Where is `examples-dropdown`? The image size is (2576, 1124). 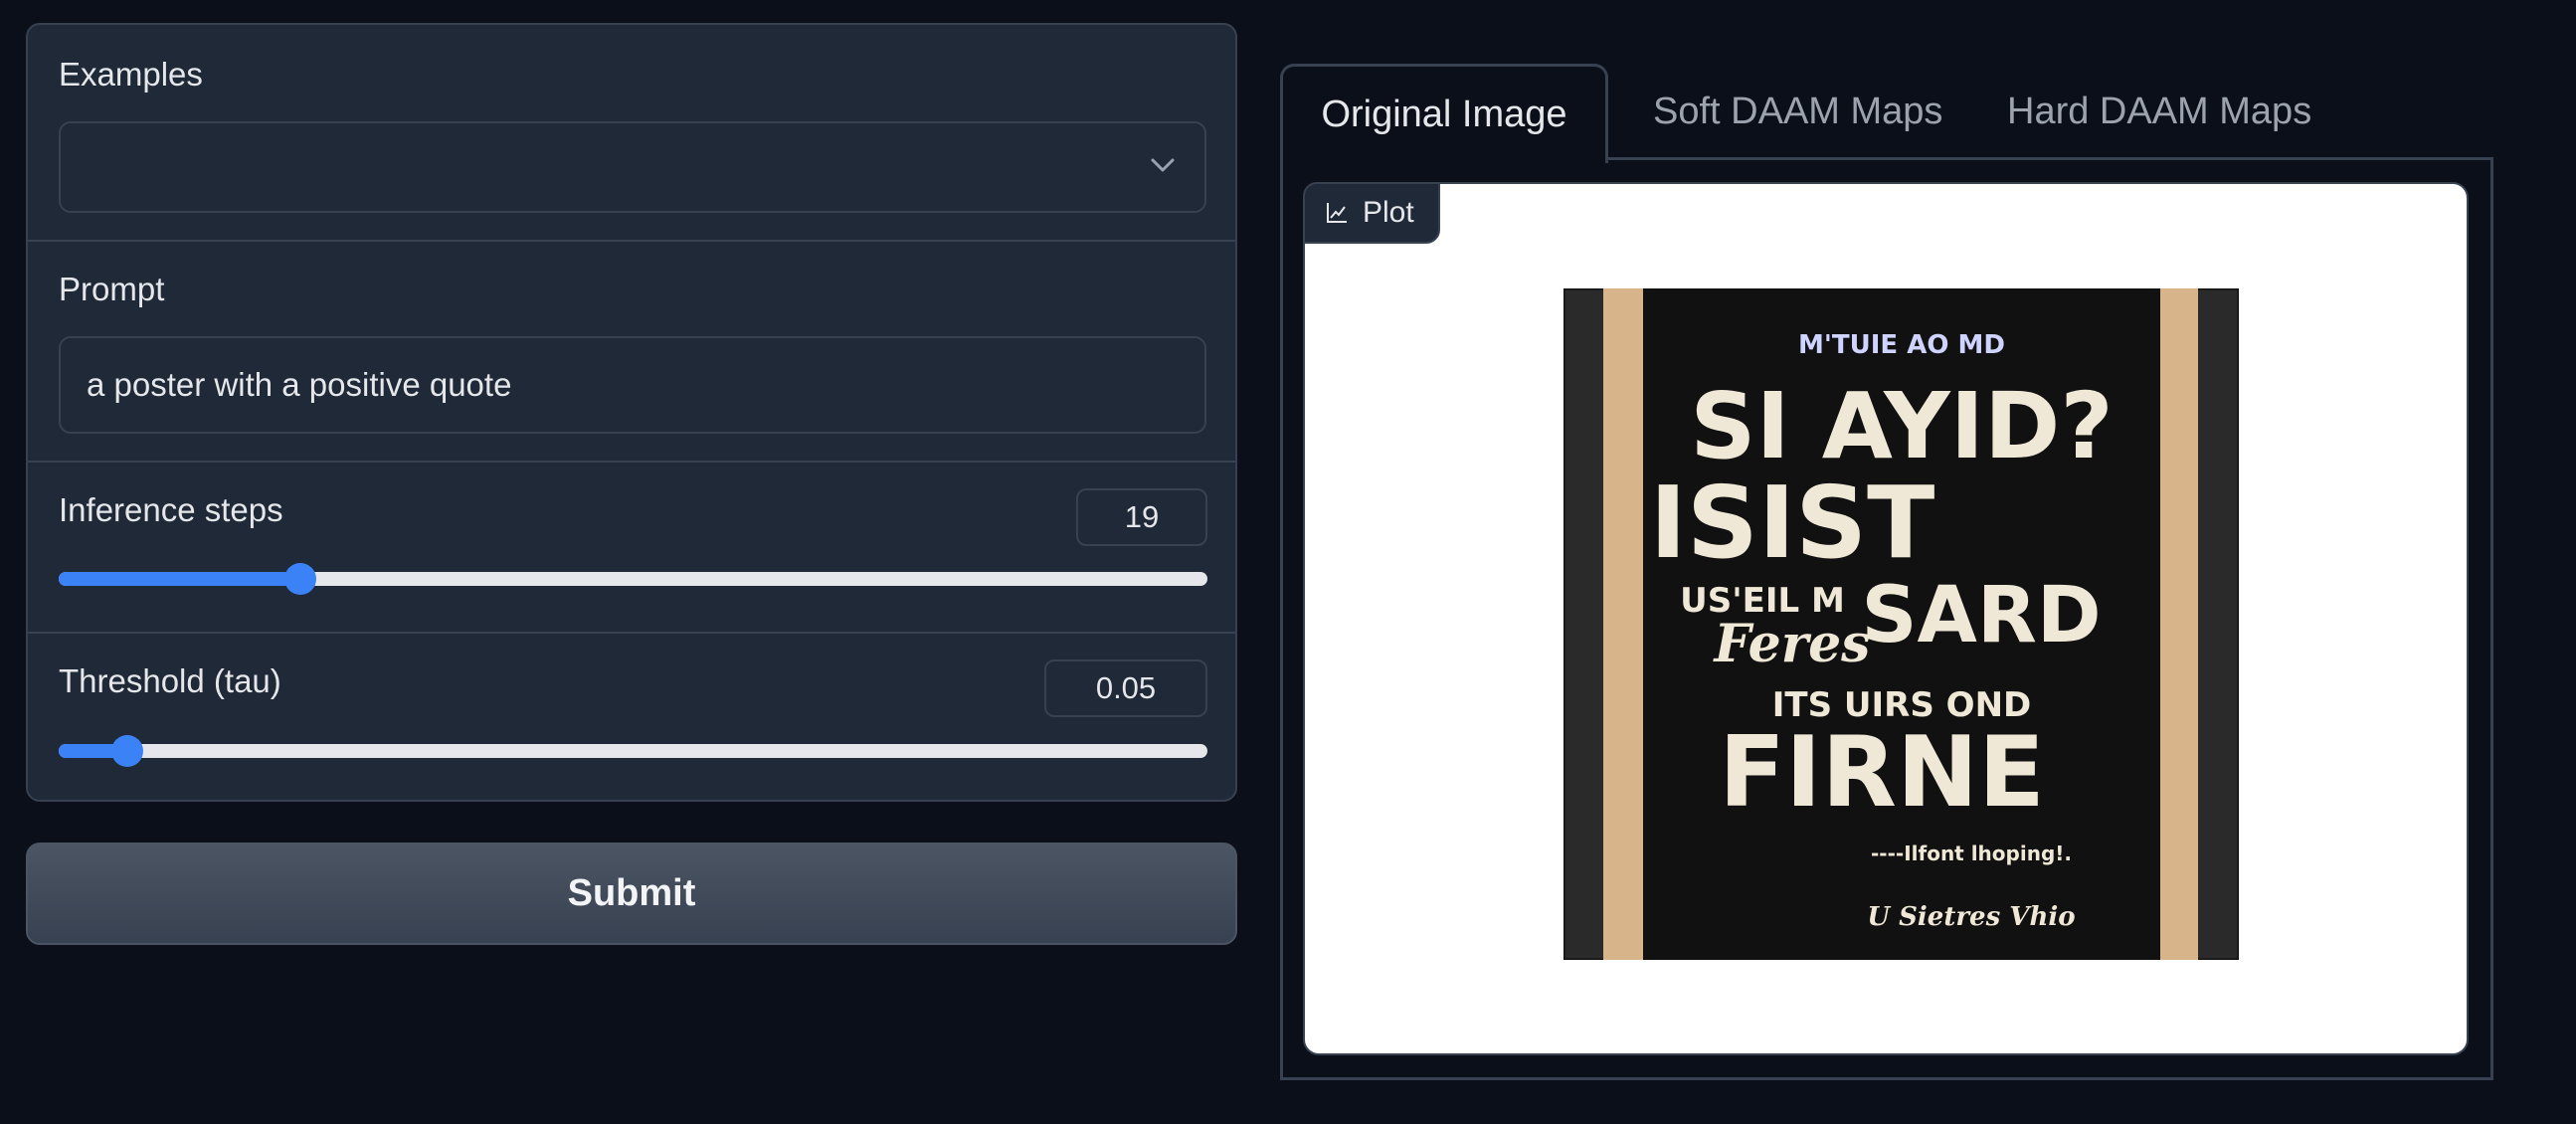
examples-dropdown is located at coordinates (632, 167).